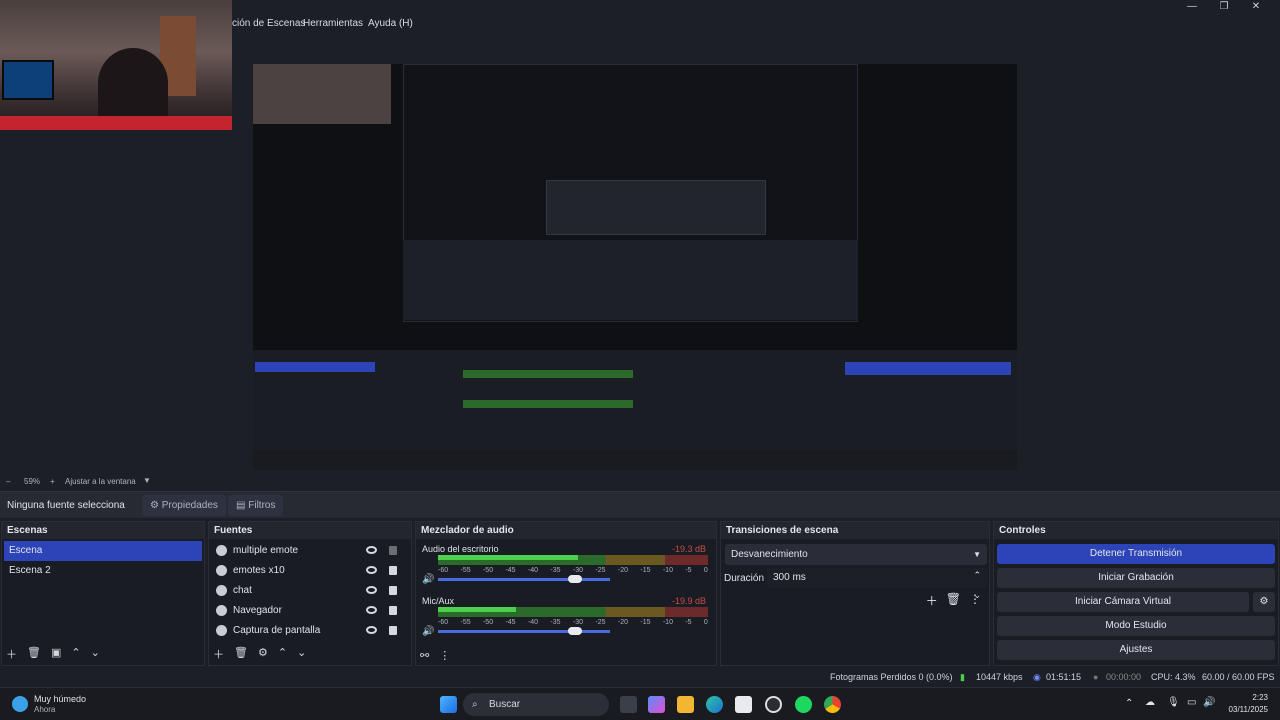 This screenshot has height=720, width=1280. I want to click on mixer-title: Mezclador de audio, so click(566, 530).